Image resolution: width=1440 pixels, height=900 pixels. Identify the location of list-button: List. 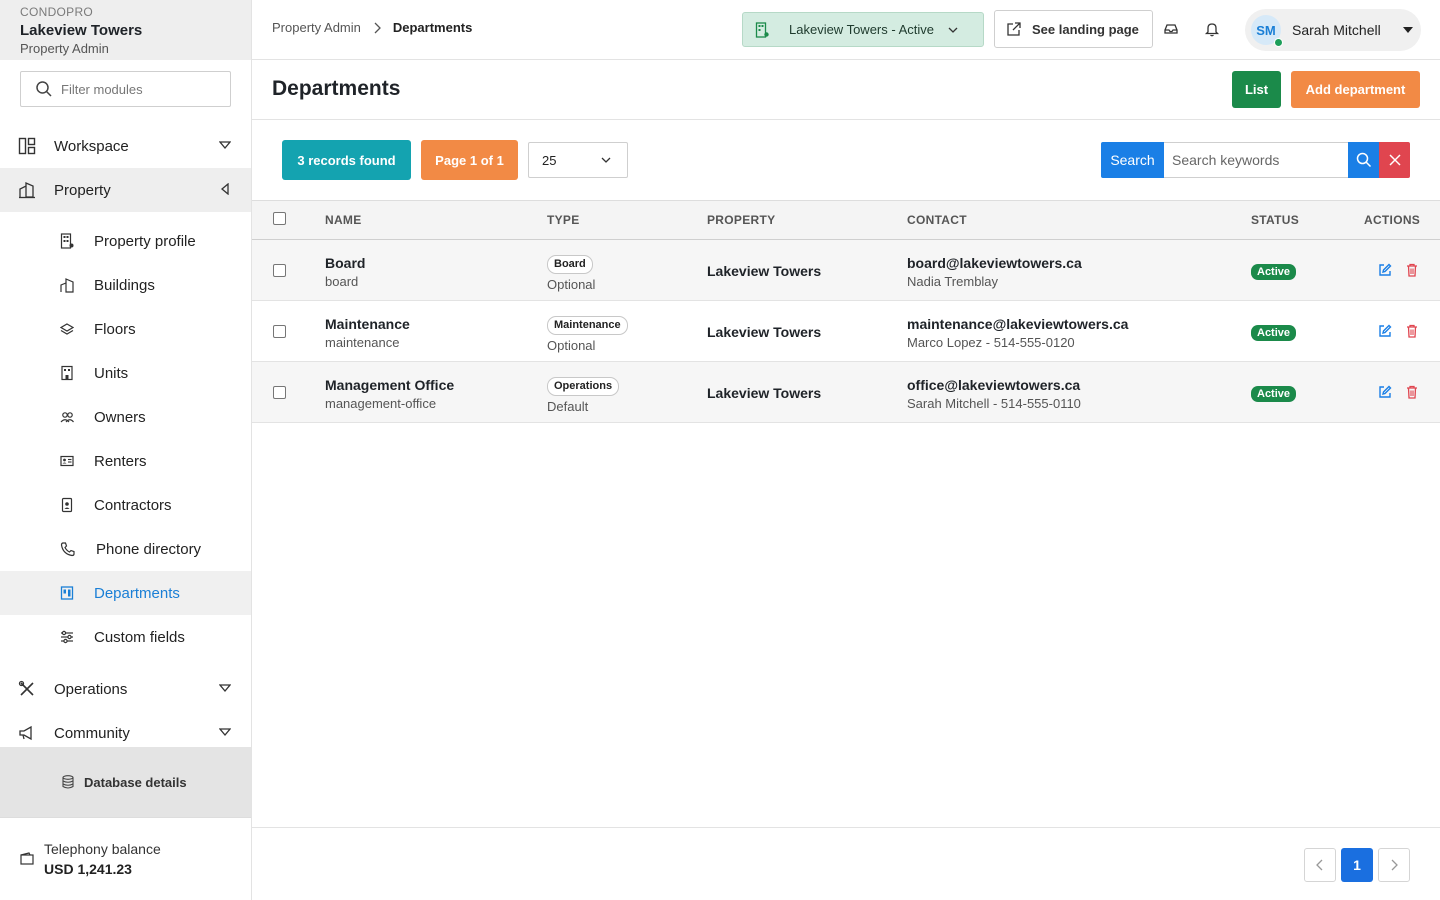
(1256, 89).